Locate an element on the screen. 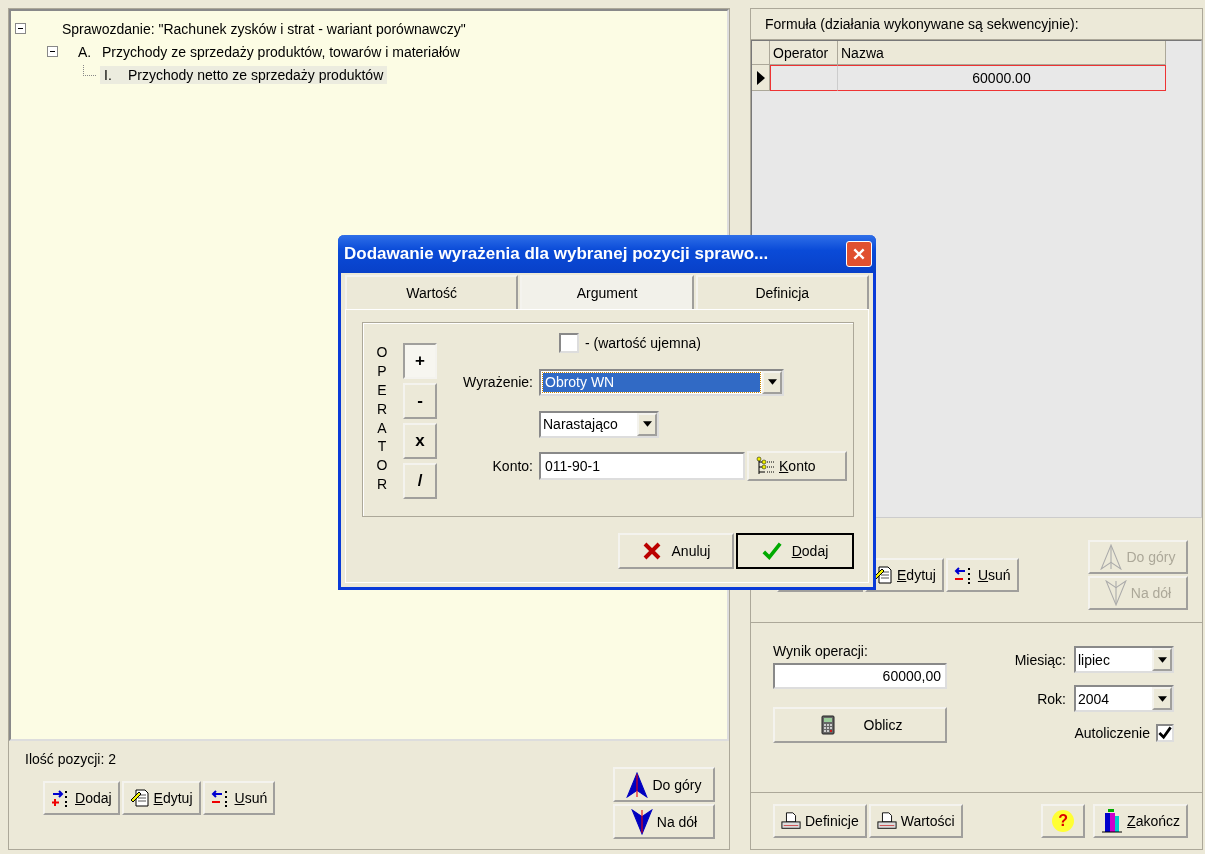  month-dropdown: lipiec is located at coordinates (1124, 659).